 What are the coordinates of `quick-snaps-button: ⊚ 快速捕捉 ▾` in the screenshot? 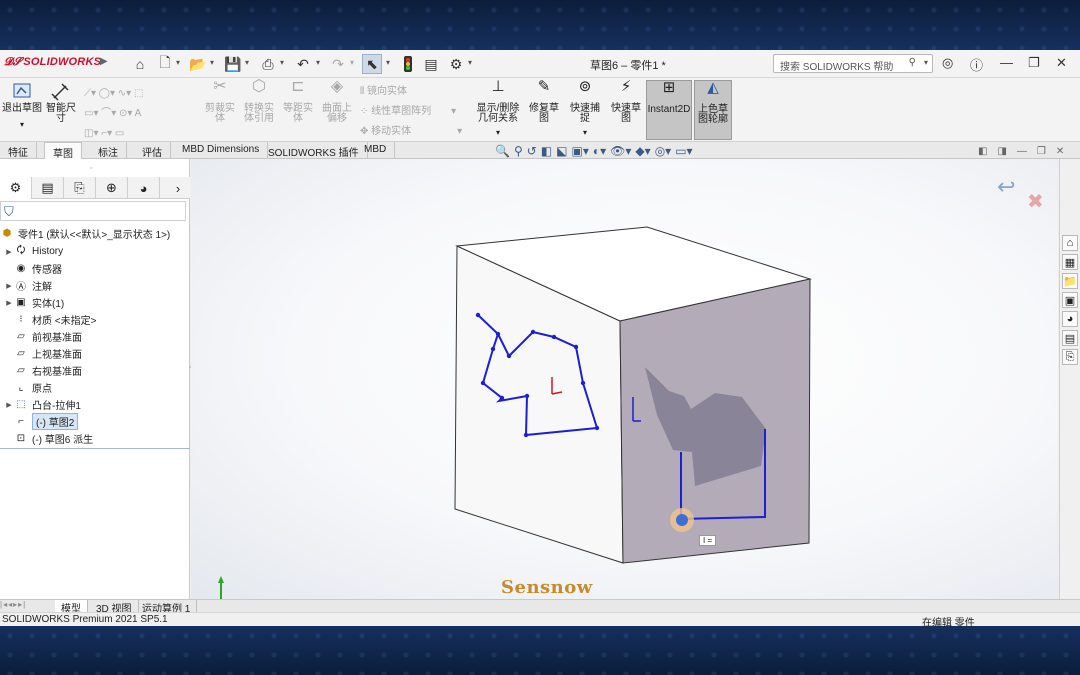 It's located at (585, 109).